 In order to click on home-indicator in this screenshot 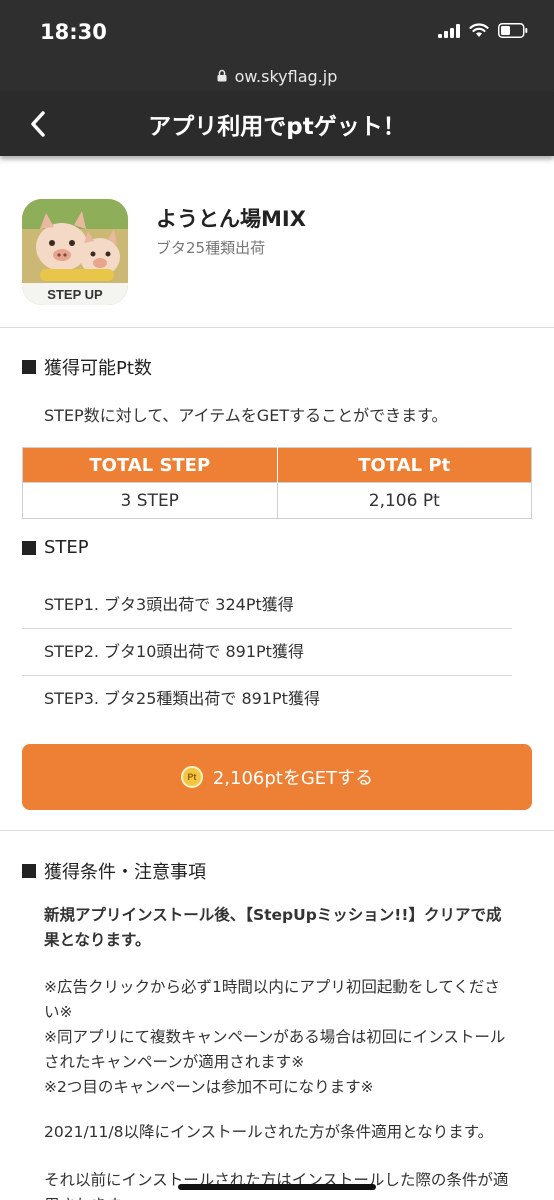, I will do `click(277, 1187)`.